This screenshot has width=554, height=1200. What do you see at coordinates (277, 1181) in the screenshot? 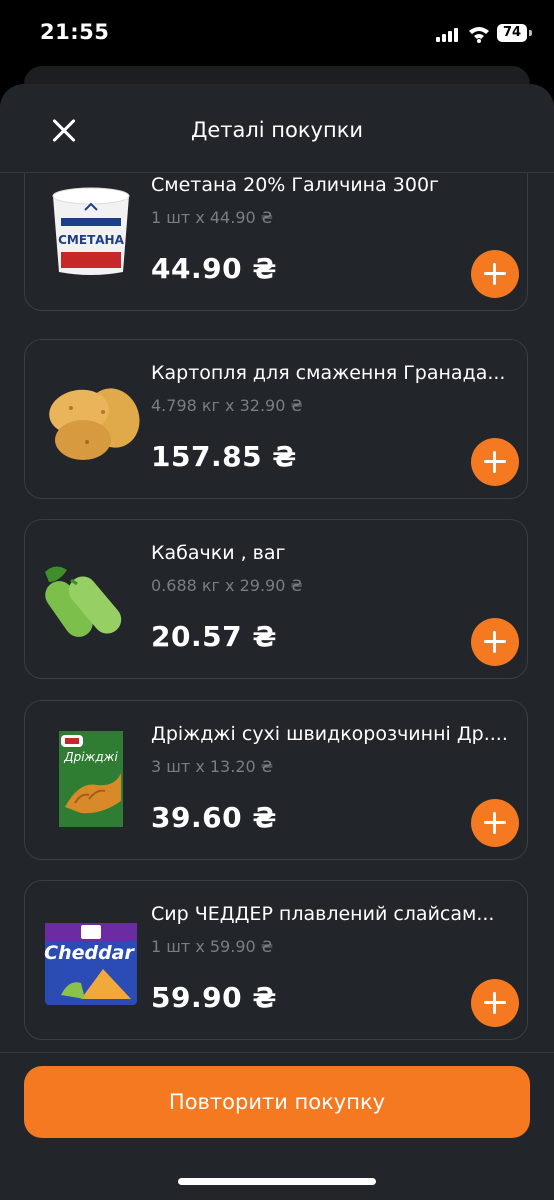
I see `home-indicator` at bounding box center [277, 1181].